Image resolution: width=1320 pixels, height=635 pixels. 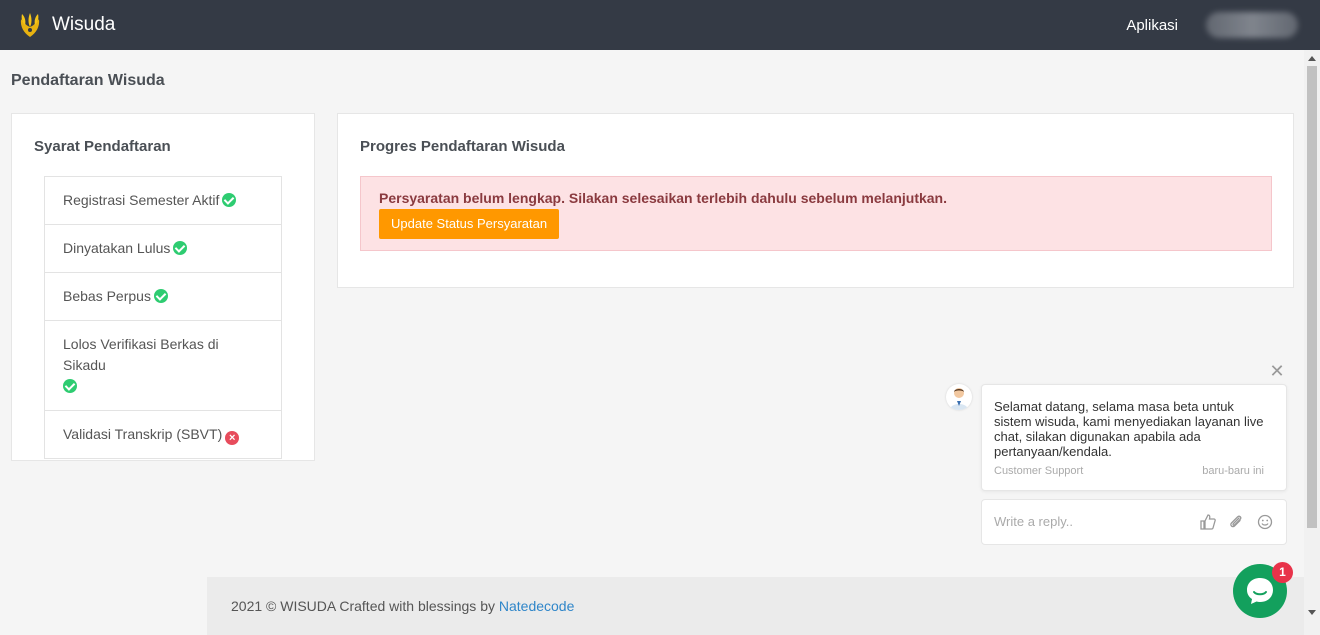 I want to click on chat-timestamp: baru-baru ini, so click(x=1233, y=471).